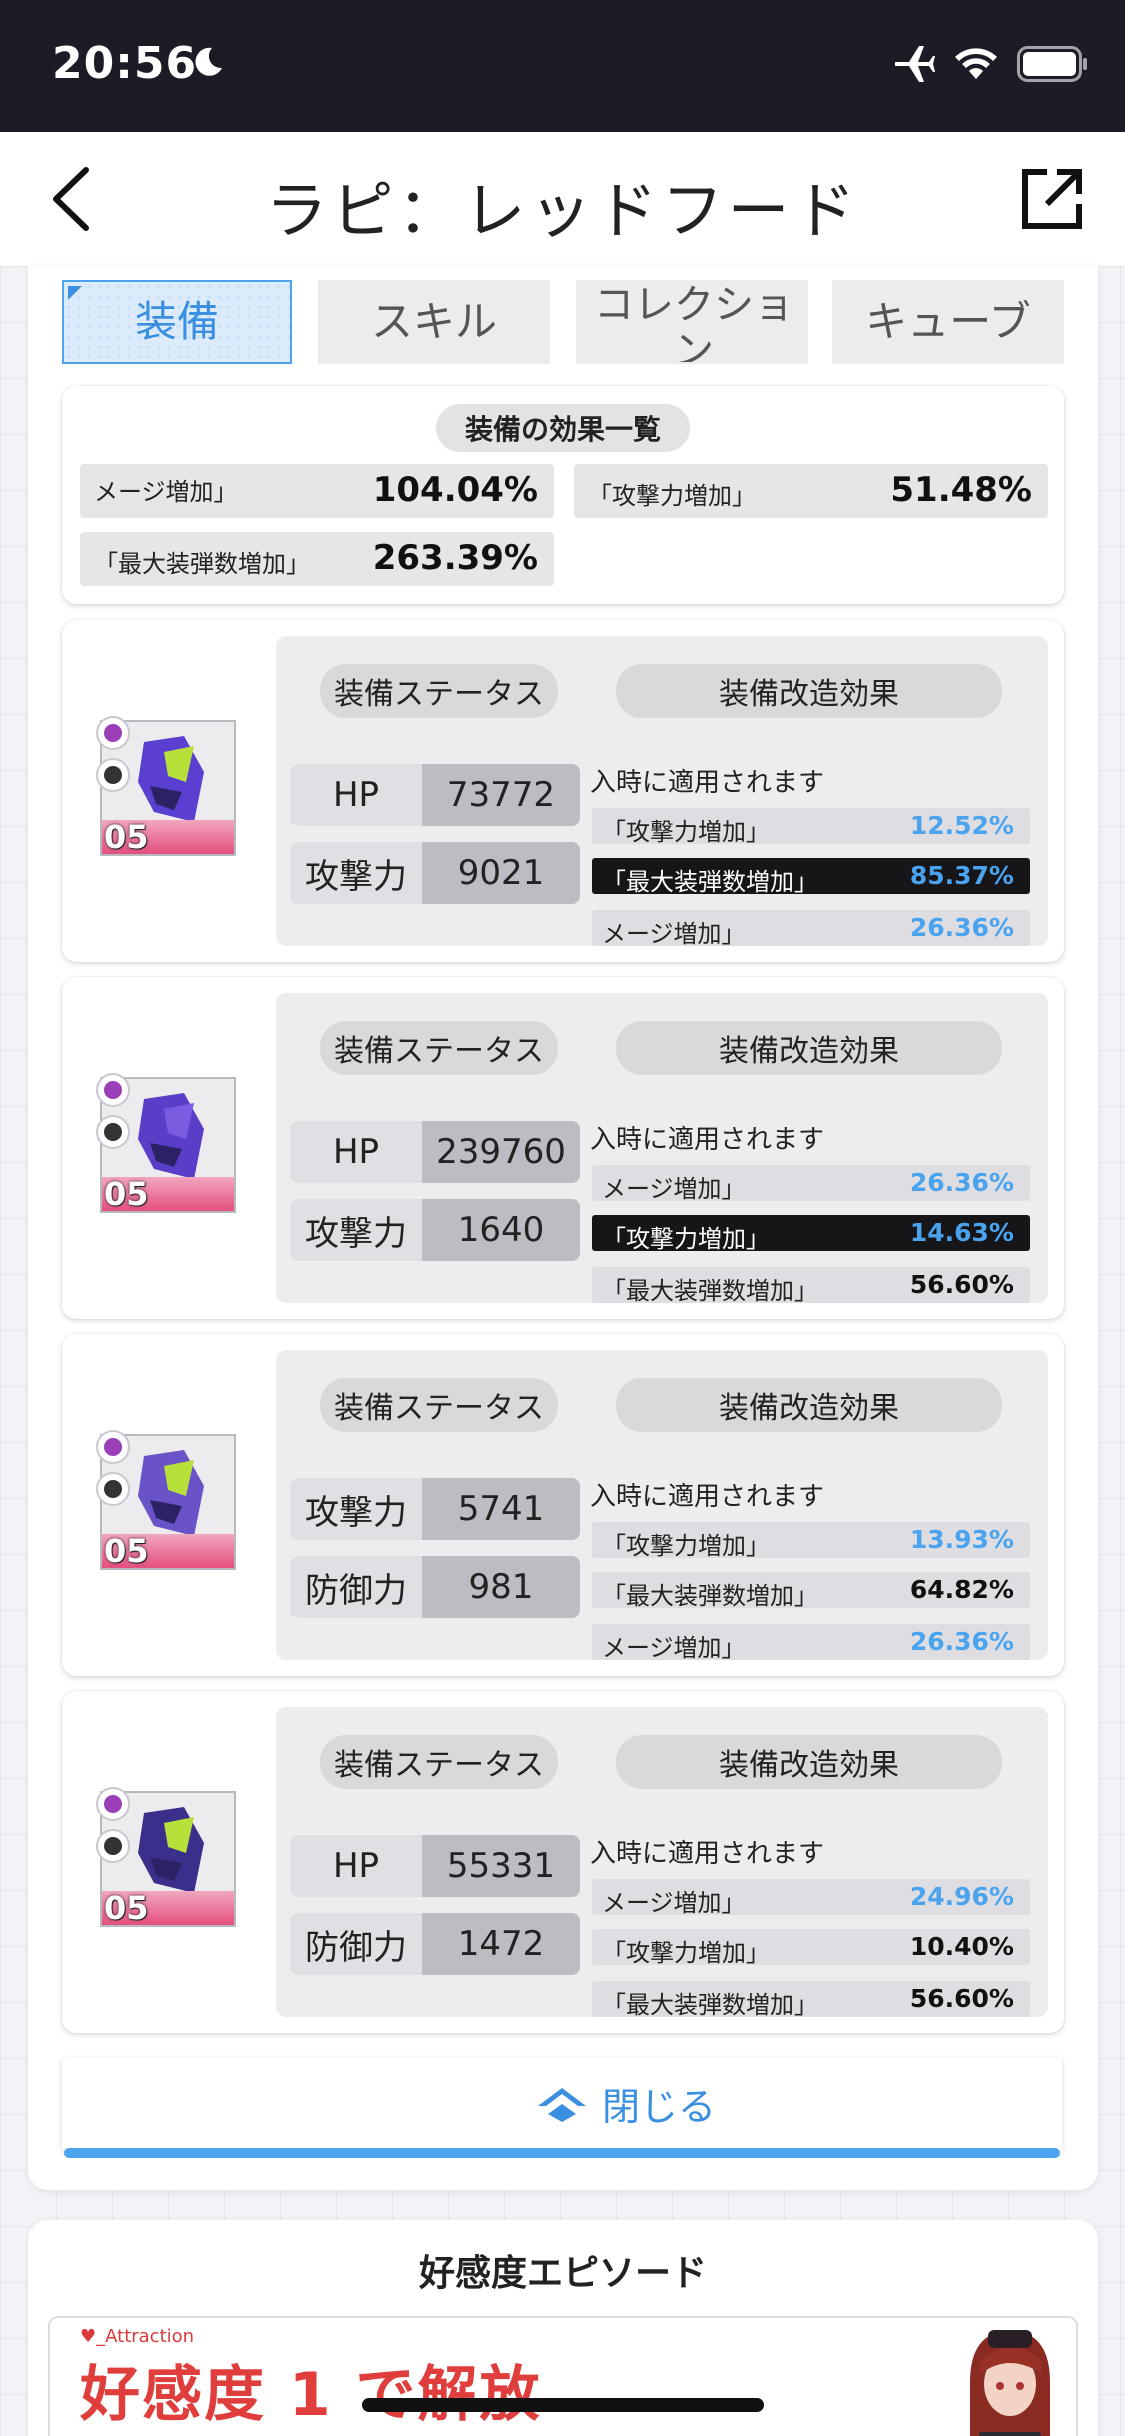 This screenshot has width=1125, height=2436. I want to click on tab-label: コレクション, so click(694, 323).